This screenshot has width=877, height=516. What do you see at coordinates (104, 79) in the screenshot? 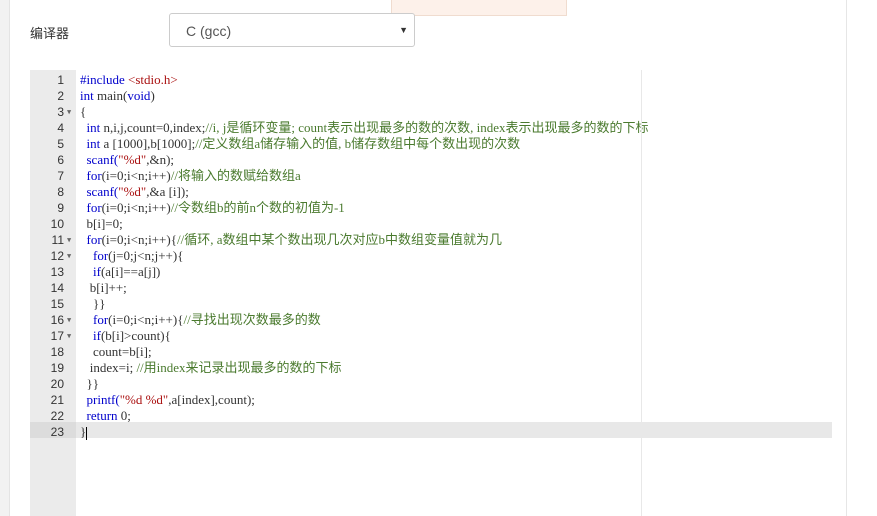
I see `code-token: #include` at bounding box center [104, 79].